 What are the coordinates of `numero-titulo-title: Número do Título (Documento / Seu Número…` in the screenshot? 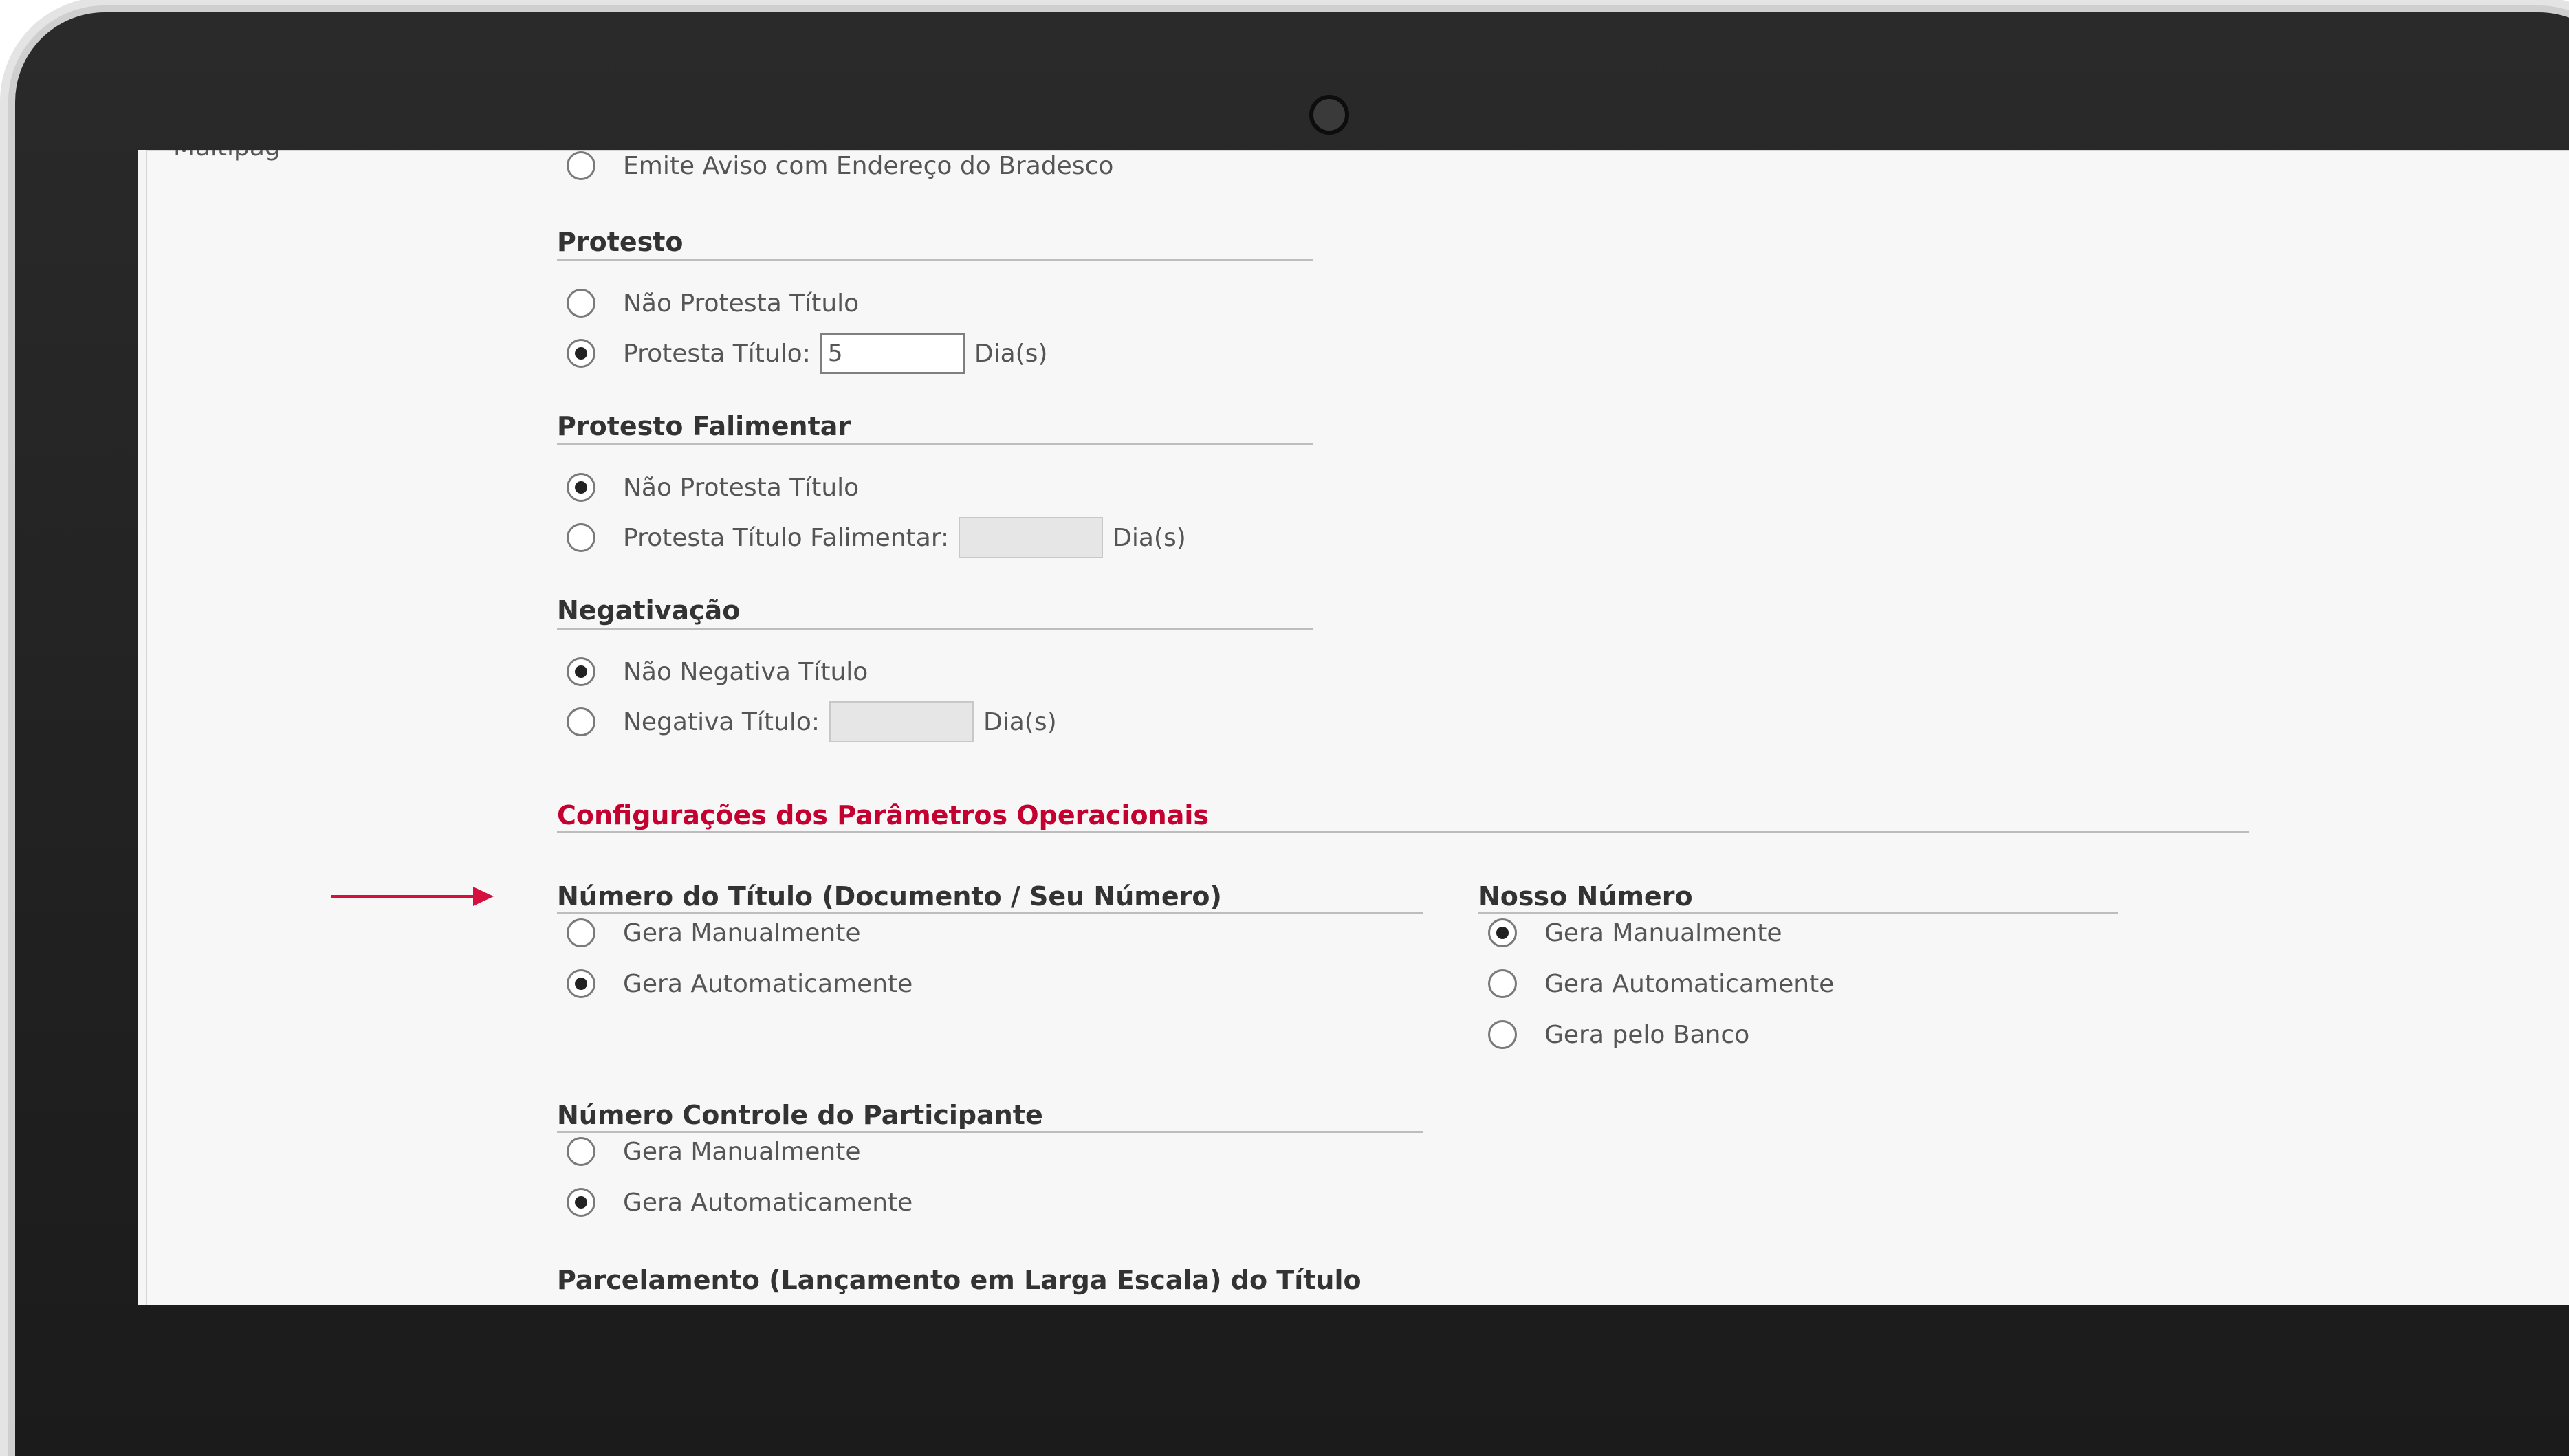 It's located at (889, 896).